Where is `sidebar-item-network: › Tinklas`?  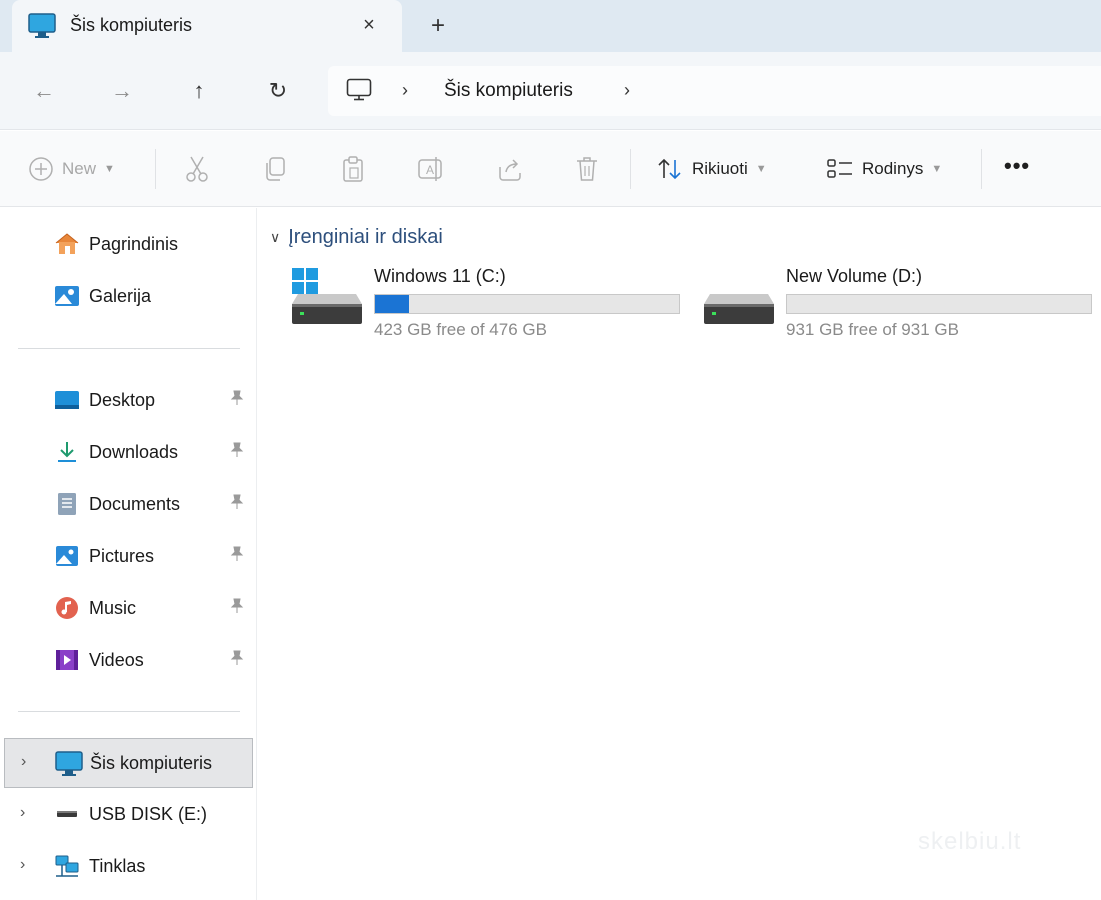
sidebar-item-network: › Tinklas is located at coordinates (128, 866).